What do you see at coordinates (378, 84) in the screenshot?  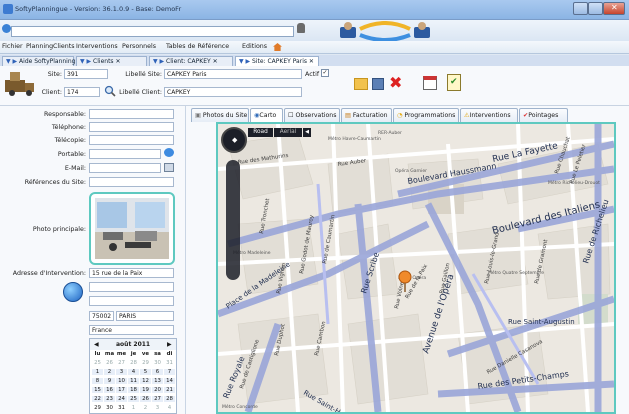 I see `save-icon` at bounding box center [378, 84].